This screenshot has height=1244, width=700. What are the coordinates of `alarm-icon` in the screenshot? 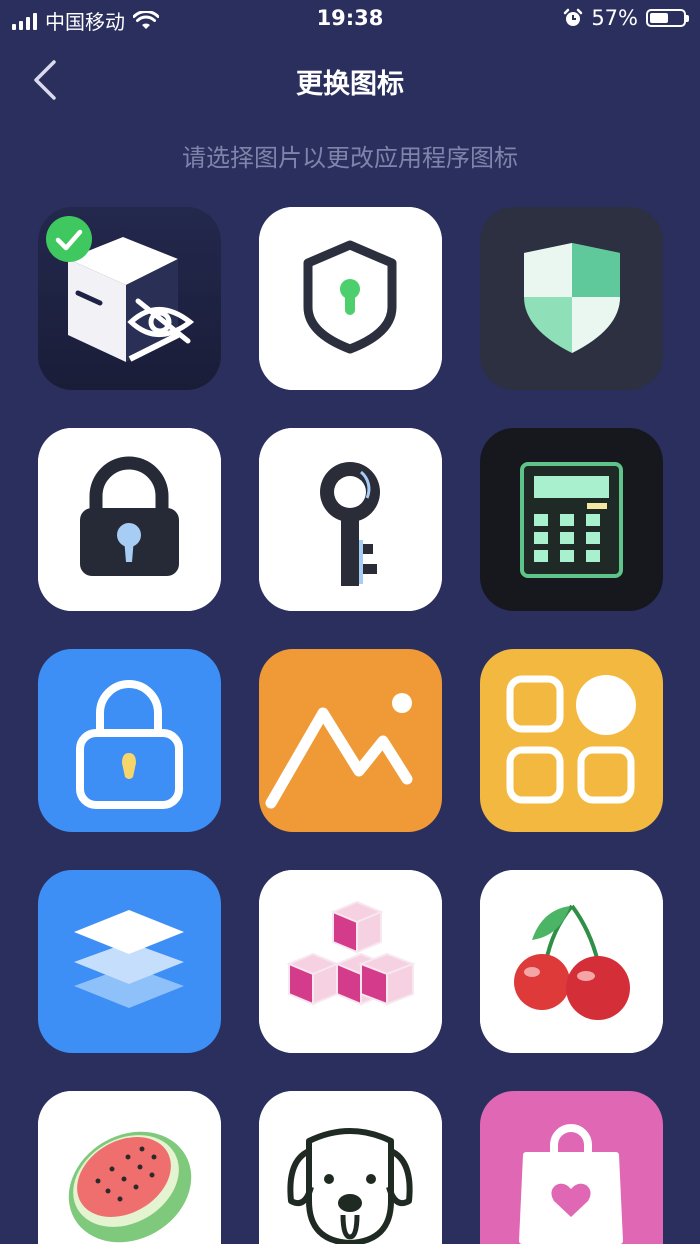 It's located at (573, 17).